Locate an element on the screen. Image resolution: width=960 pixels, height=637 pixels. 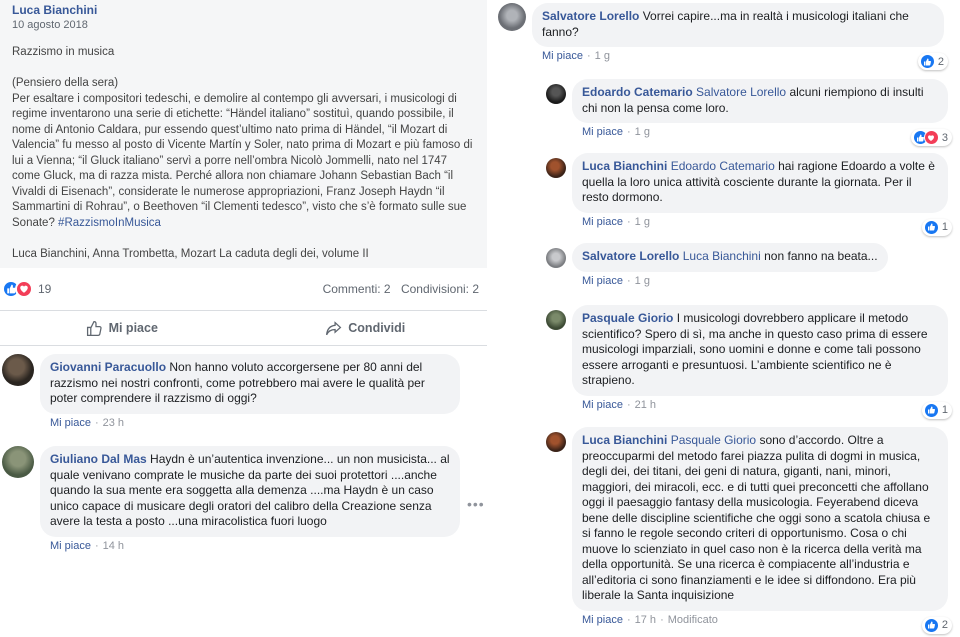
comment-mention: Luca Bianchini is located at coordinates (722, 256).